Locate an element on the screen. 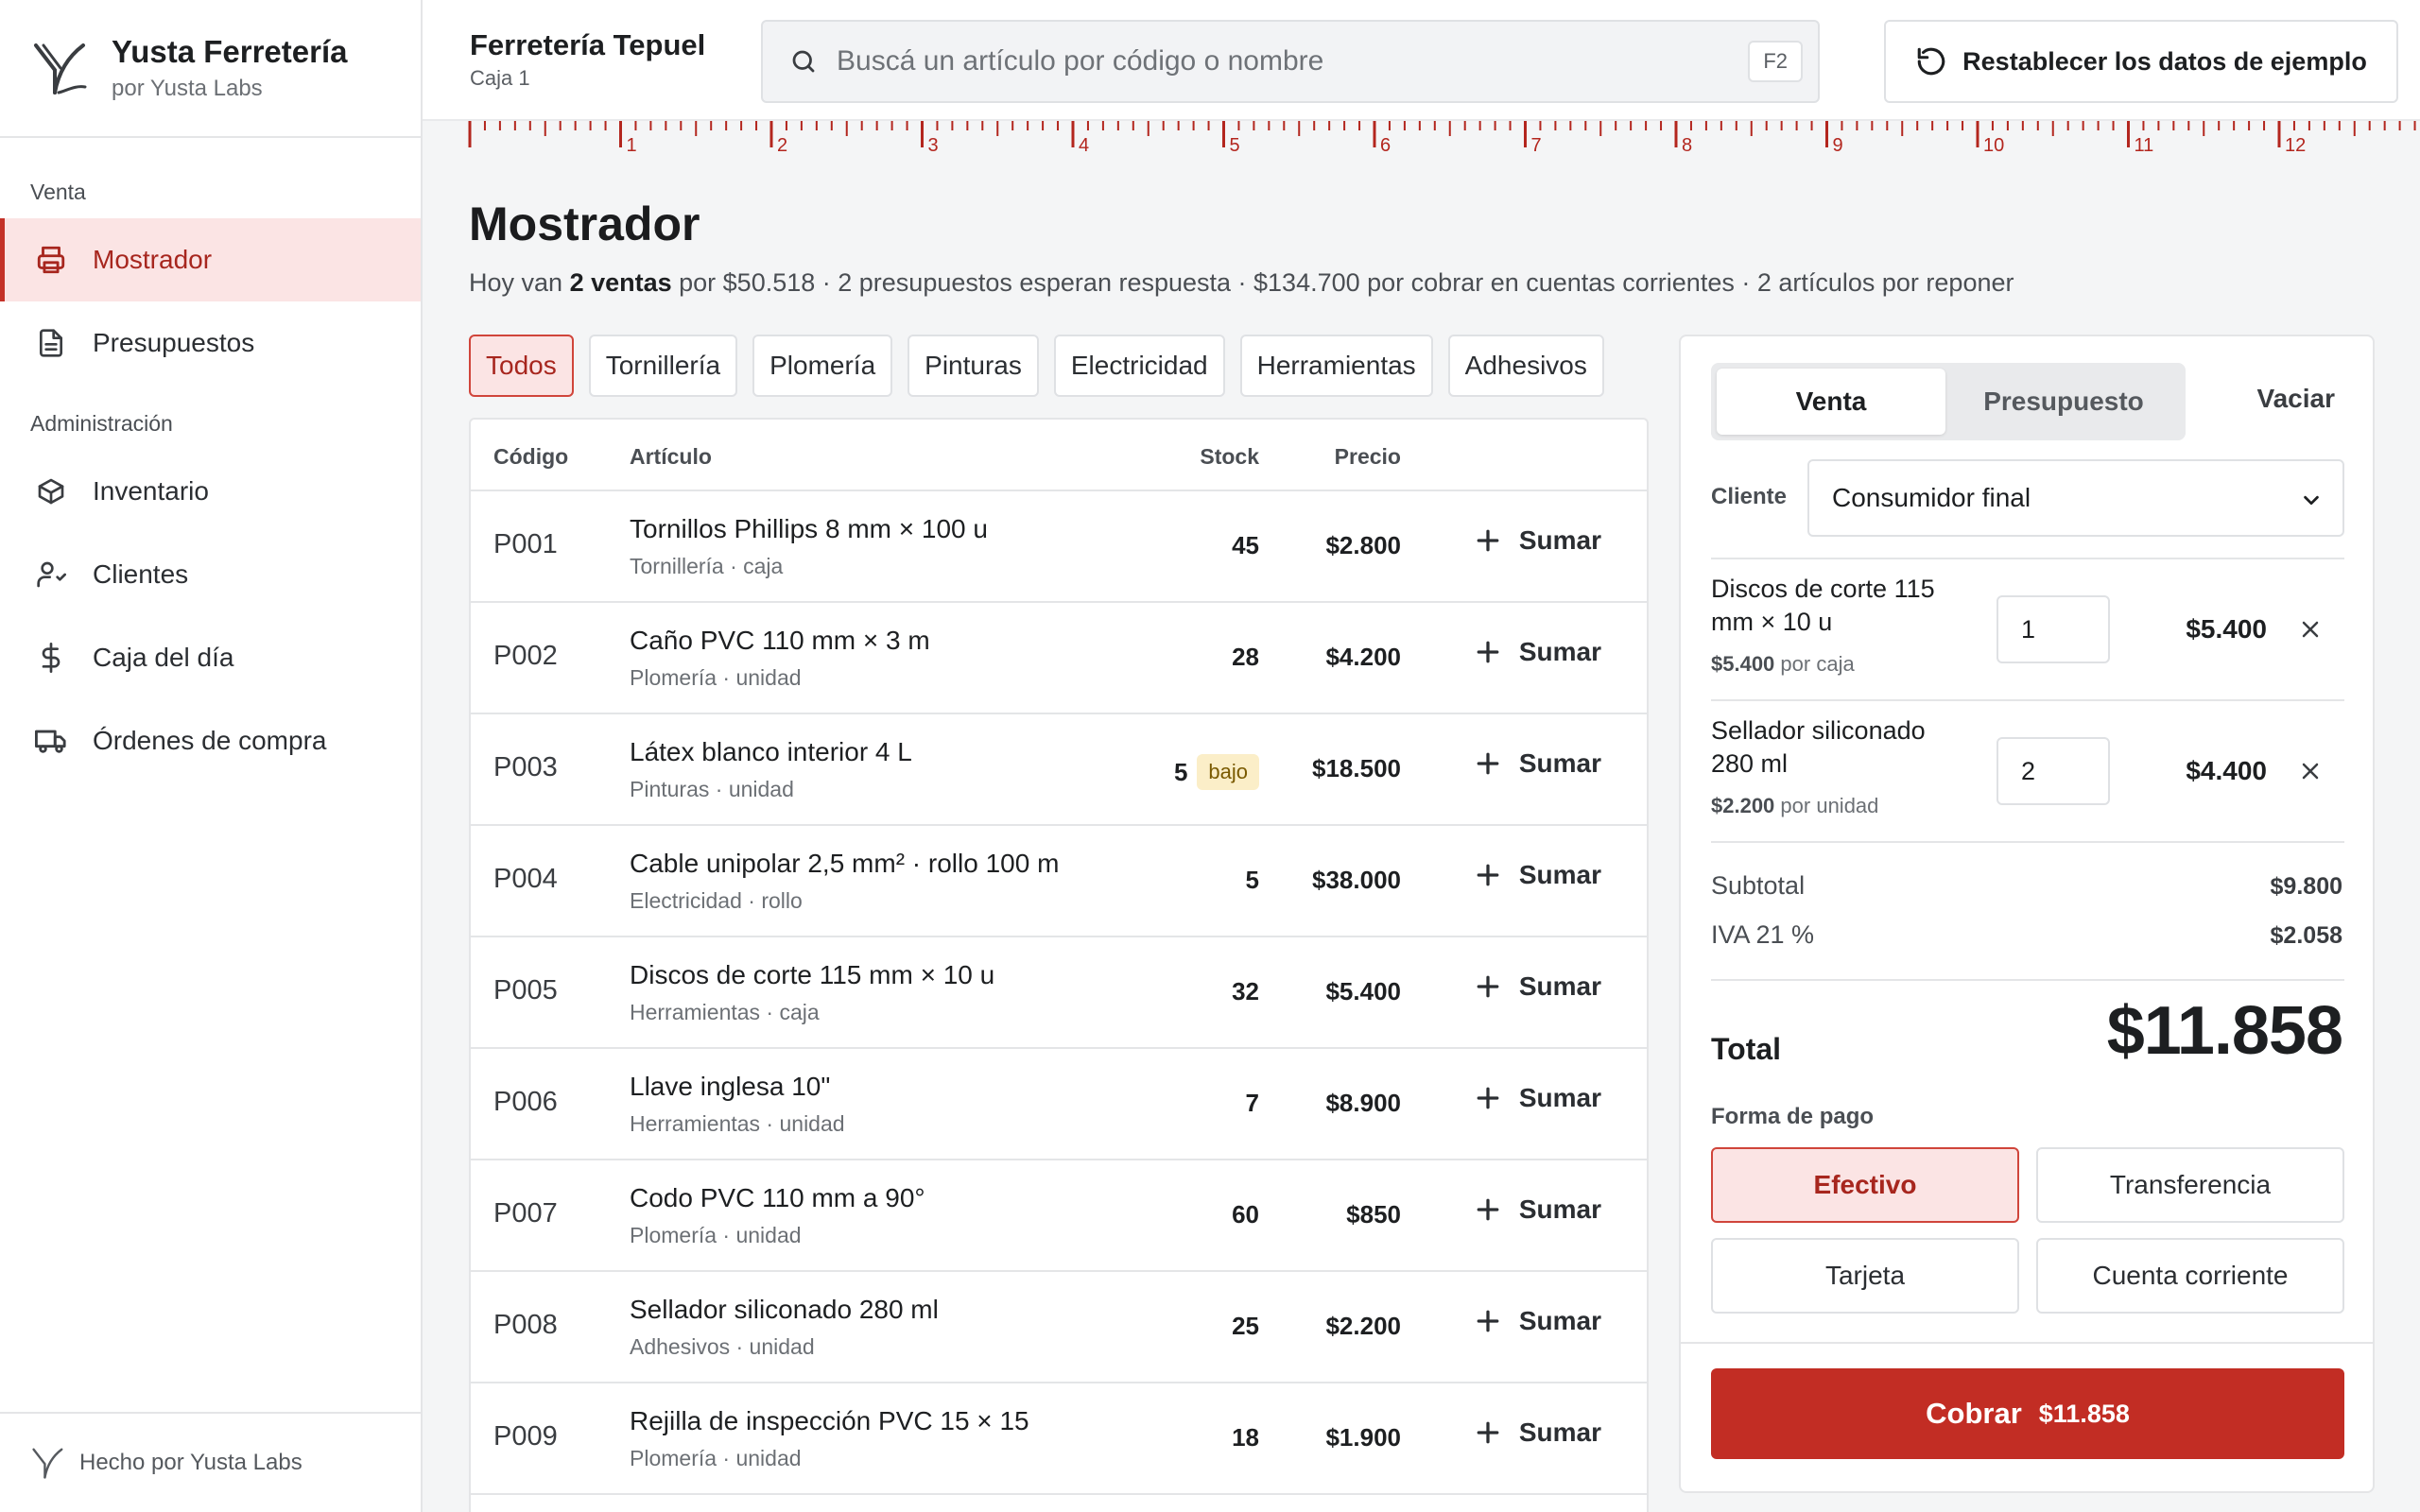 The height and width of the screenshot is (1512, 2420). search-box: F2 is located at coordinates (1290, 61).